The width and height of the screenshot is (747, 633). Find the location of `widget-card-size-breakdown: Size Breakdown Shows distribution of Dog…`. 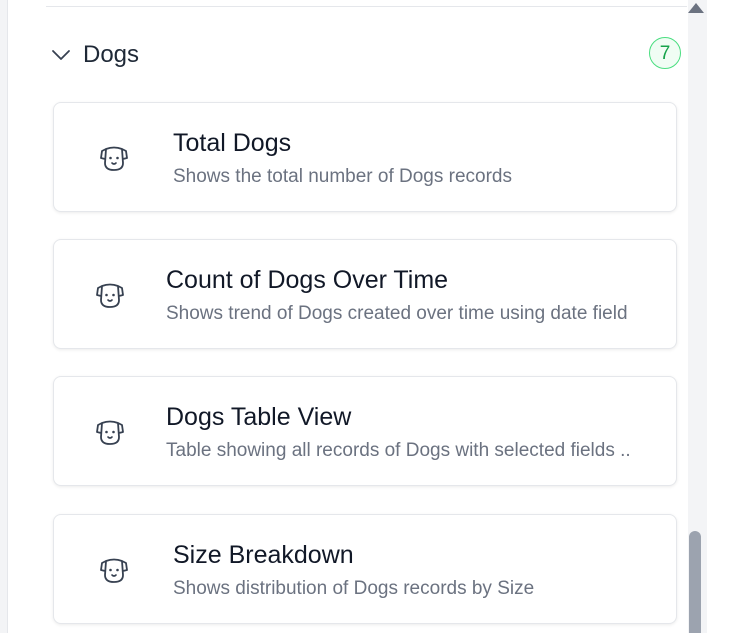

widget-card-size-breakdown: Size Breakdown Shows distribution of Dog… is located at coordinates (365, 569).